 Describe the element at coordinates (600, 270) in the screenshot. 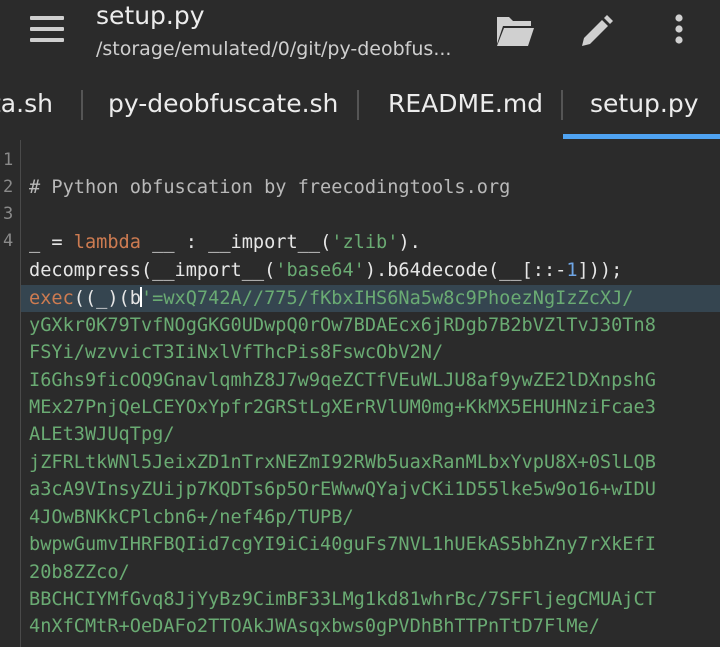

I see `code-token: ]));` at that location.